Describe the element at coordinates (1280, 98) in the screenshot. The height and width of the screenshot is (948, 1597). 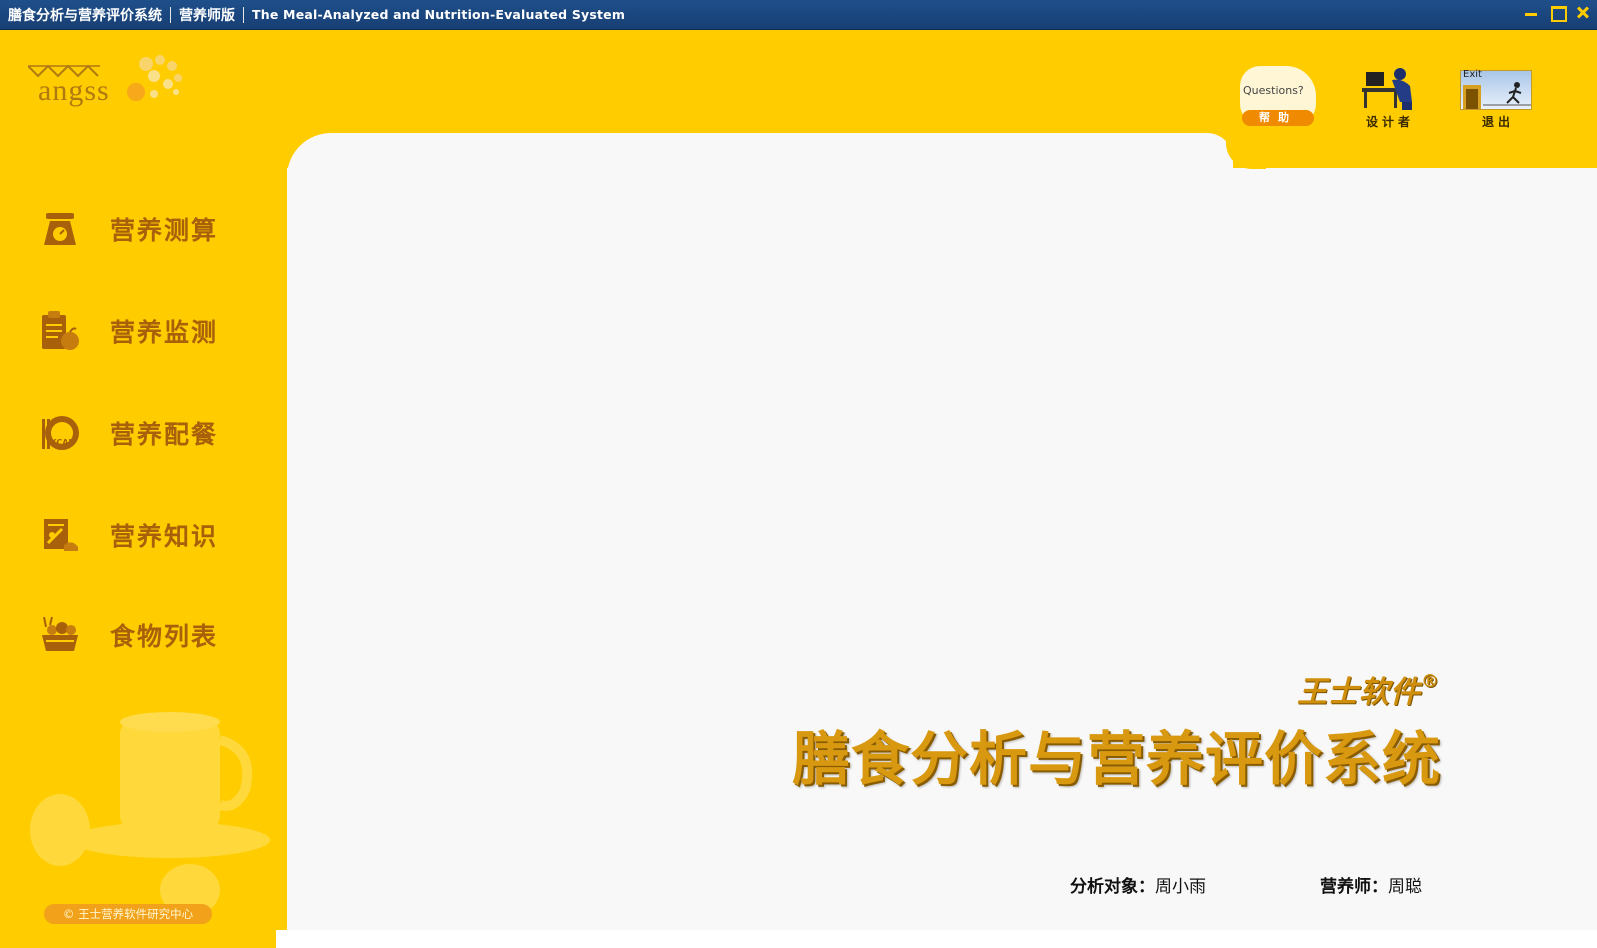
I see `help-button: Questions? 帮助` at that location.